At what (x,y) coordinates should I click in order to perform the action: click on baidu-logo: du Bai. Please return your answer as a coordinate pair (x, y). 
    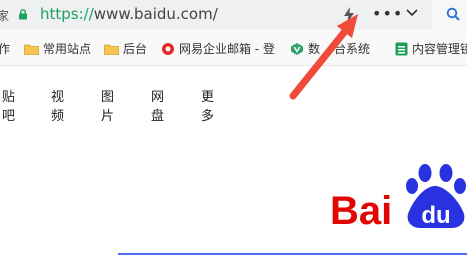
    Looking at the image, I should click on (397, 193).